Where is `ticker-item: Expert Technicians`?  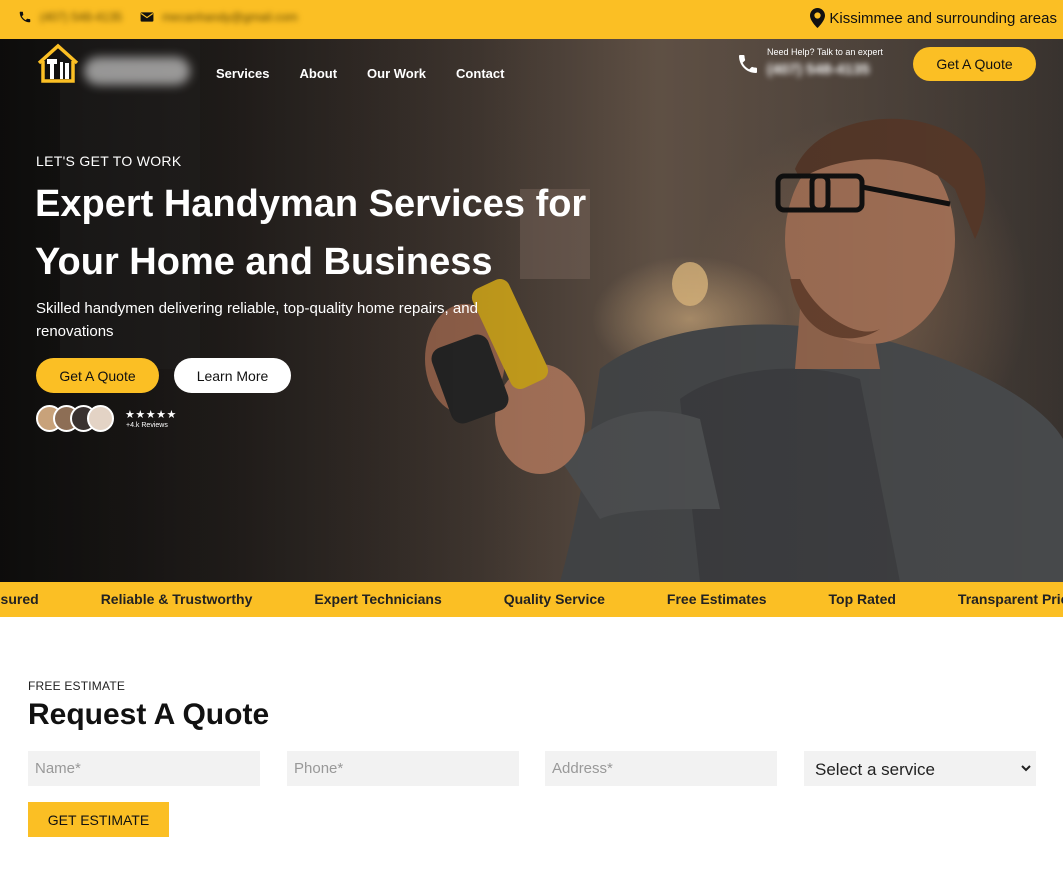
ticker-item: Expert Technicians is located at coordinates (378, 599).